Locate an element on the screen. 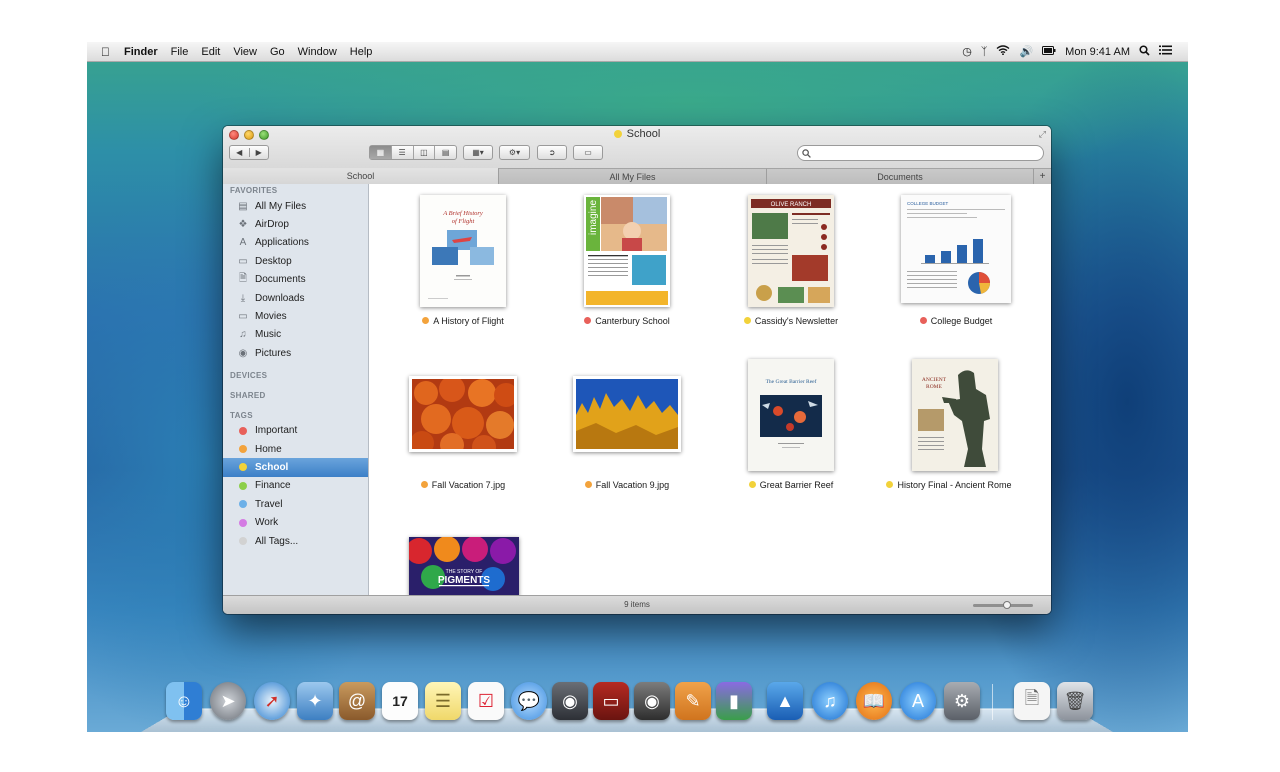 The height and width of the screenshot is (772, 1280). sidebar-item-all-my-files: ▤ All My Files is located at coordinates (295, 206).